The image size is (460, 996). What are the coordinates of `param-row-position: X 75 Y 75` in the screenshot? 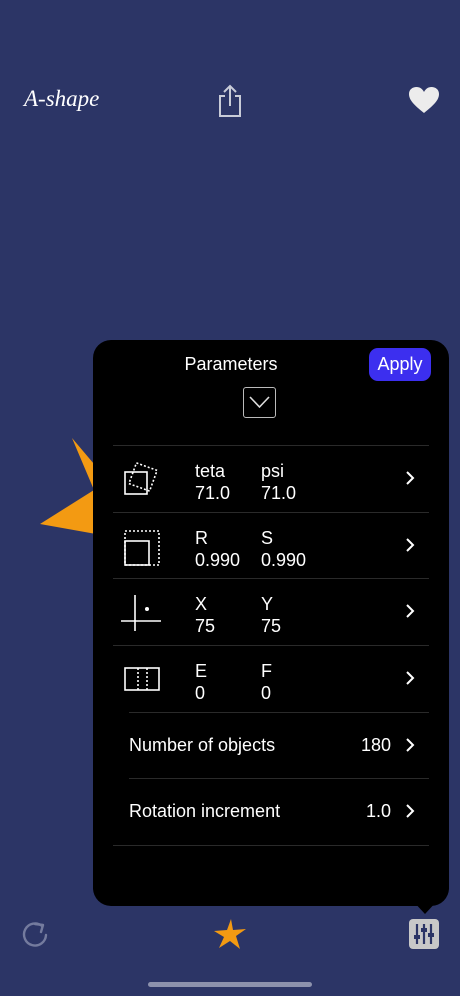 It's located at (271, 612).